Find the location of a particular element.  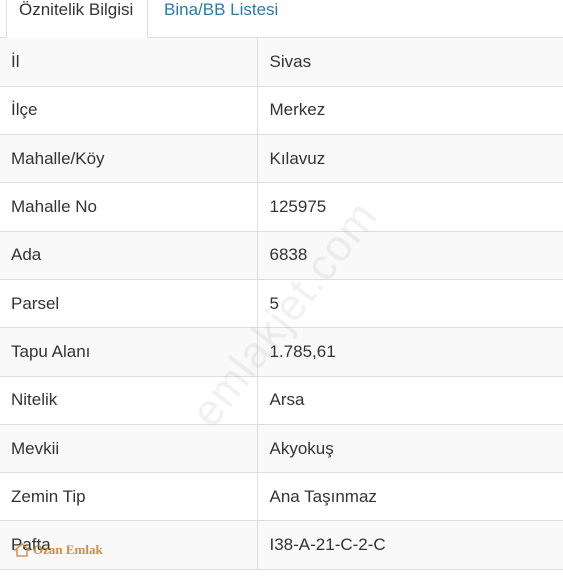

table-row: Nitelik Arsa is located at coordinates (281, 400).